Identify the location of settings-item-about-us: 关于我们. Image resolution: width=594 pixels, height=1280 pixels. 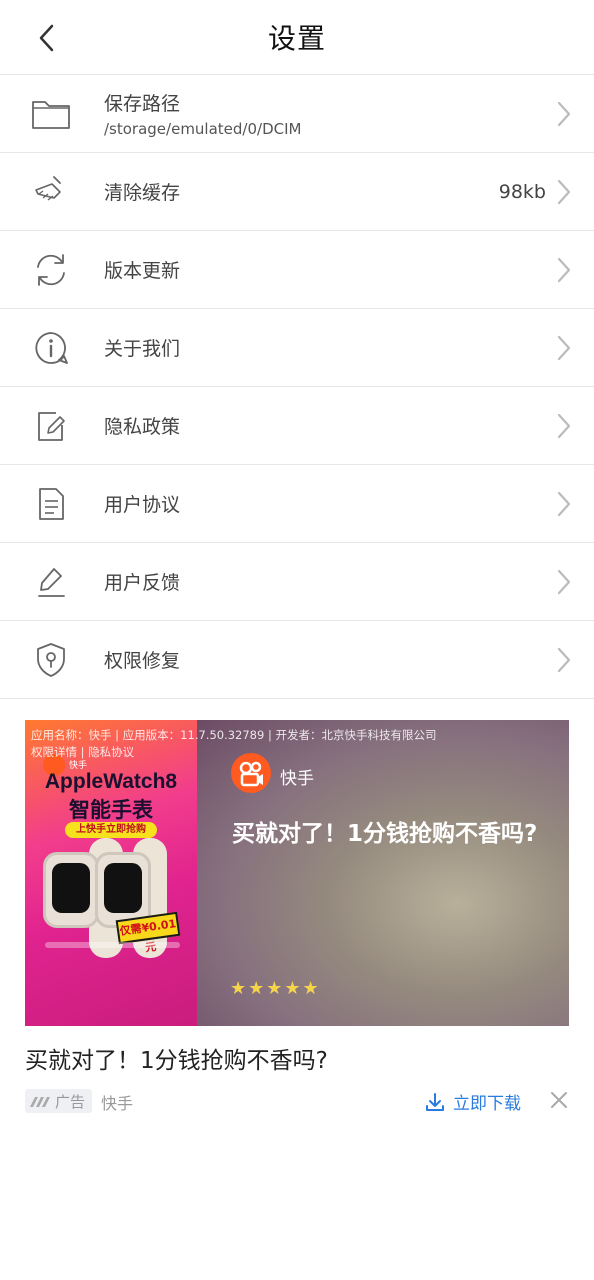
(297, 348).